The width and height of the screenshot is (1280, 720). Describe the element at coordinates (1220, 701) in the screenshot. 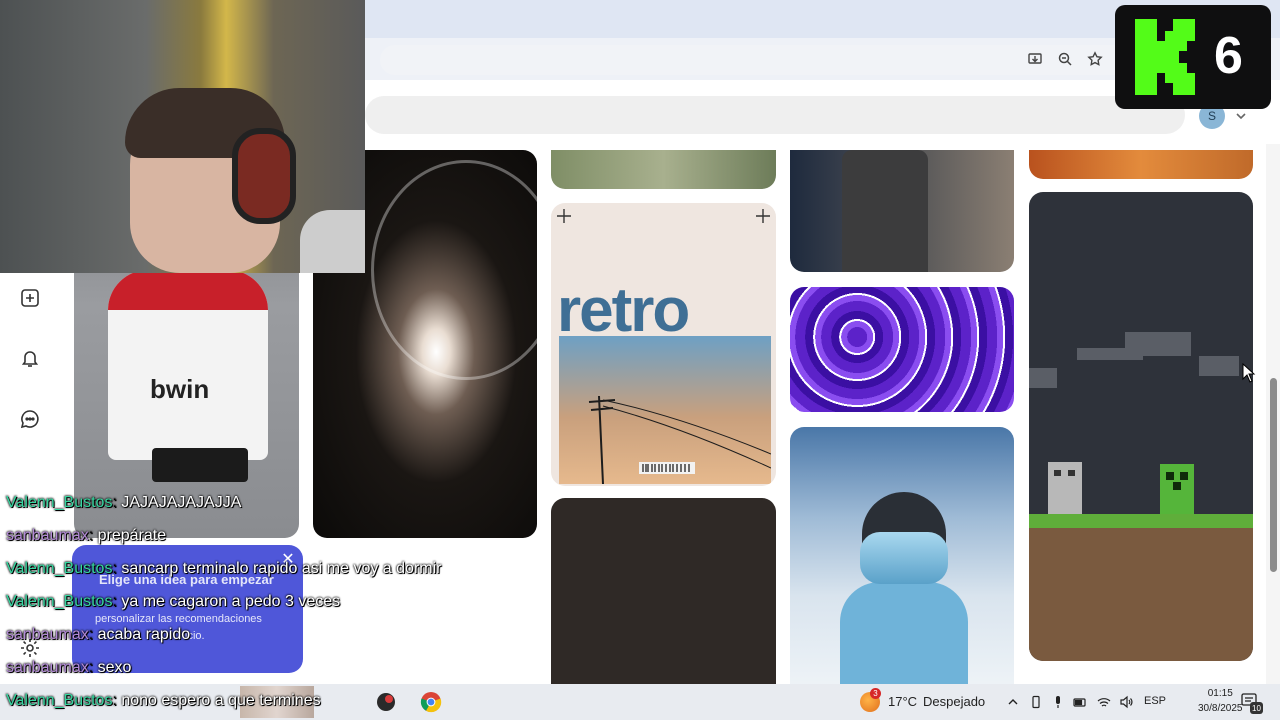

I see `taskbar-clock: 01:15 30/8/2025` at that location.